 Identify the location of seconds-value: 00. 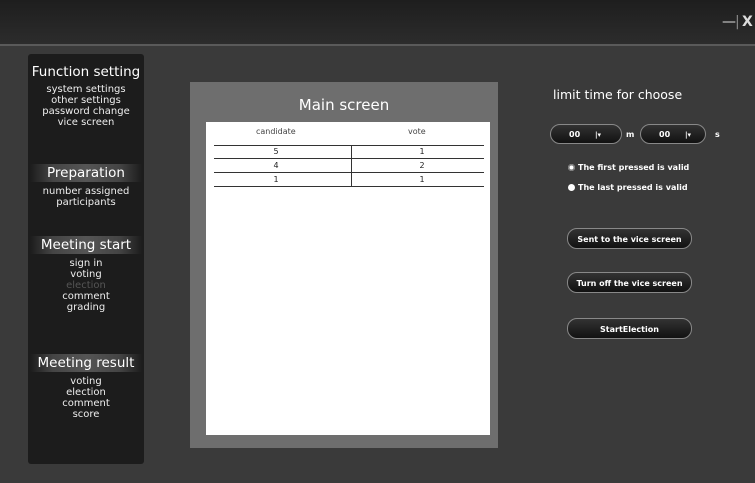
(665, 134).